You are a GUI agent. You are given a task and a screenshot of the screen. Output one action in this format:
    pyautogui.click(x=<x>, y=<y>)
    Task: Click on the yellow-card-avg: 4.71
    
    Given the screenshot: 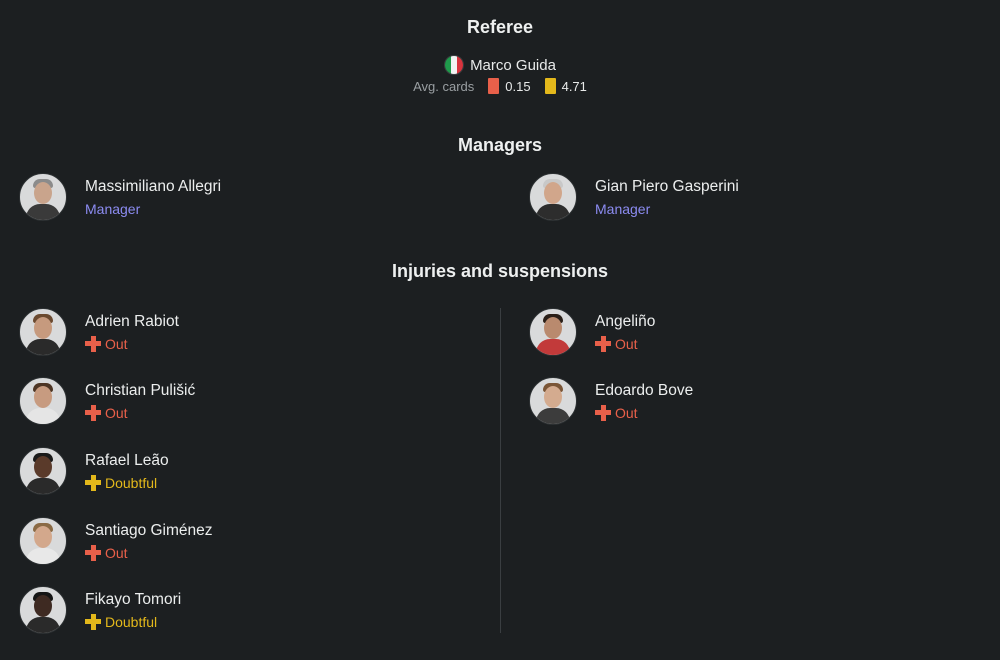 What is the action you would take?
    pyautogui.click(x=574, y=86)
    